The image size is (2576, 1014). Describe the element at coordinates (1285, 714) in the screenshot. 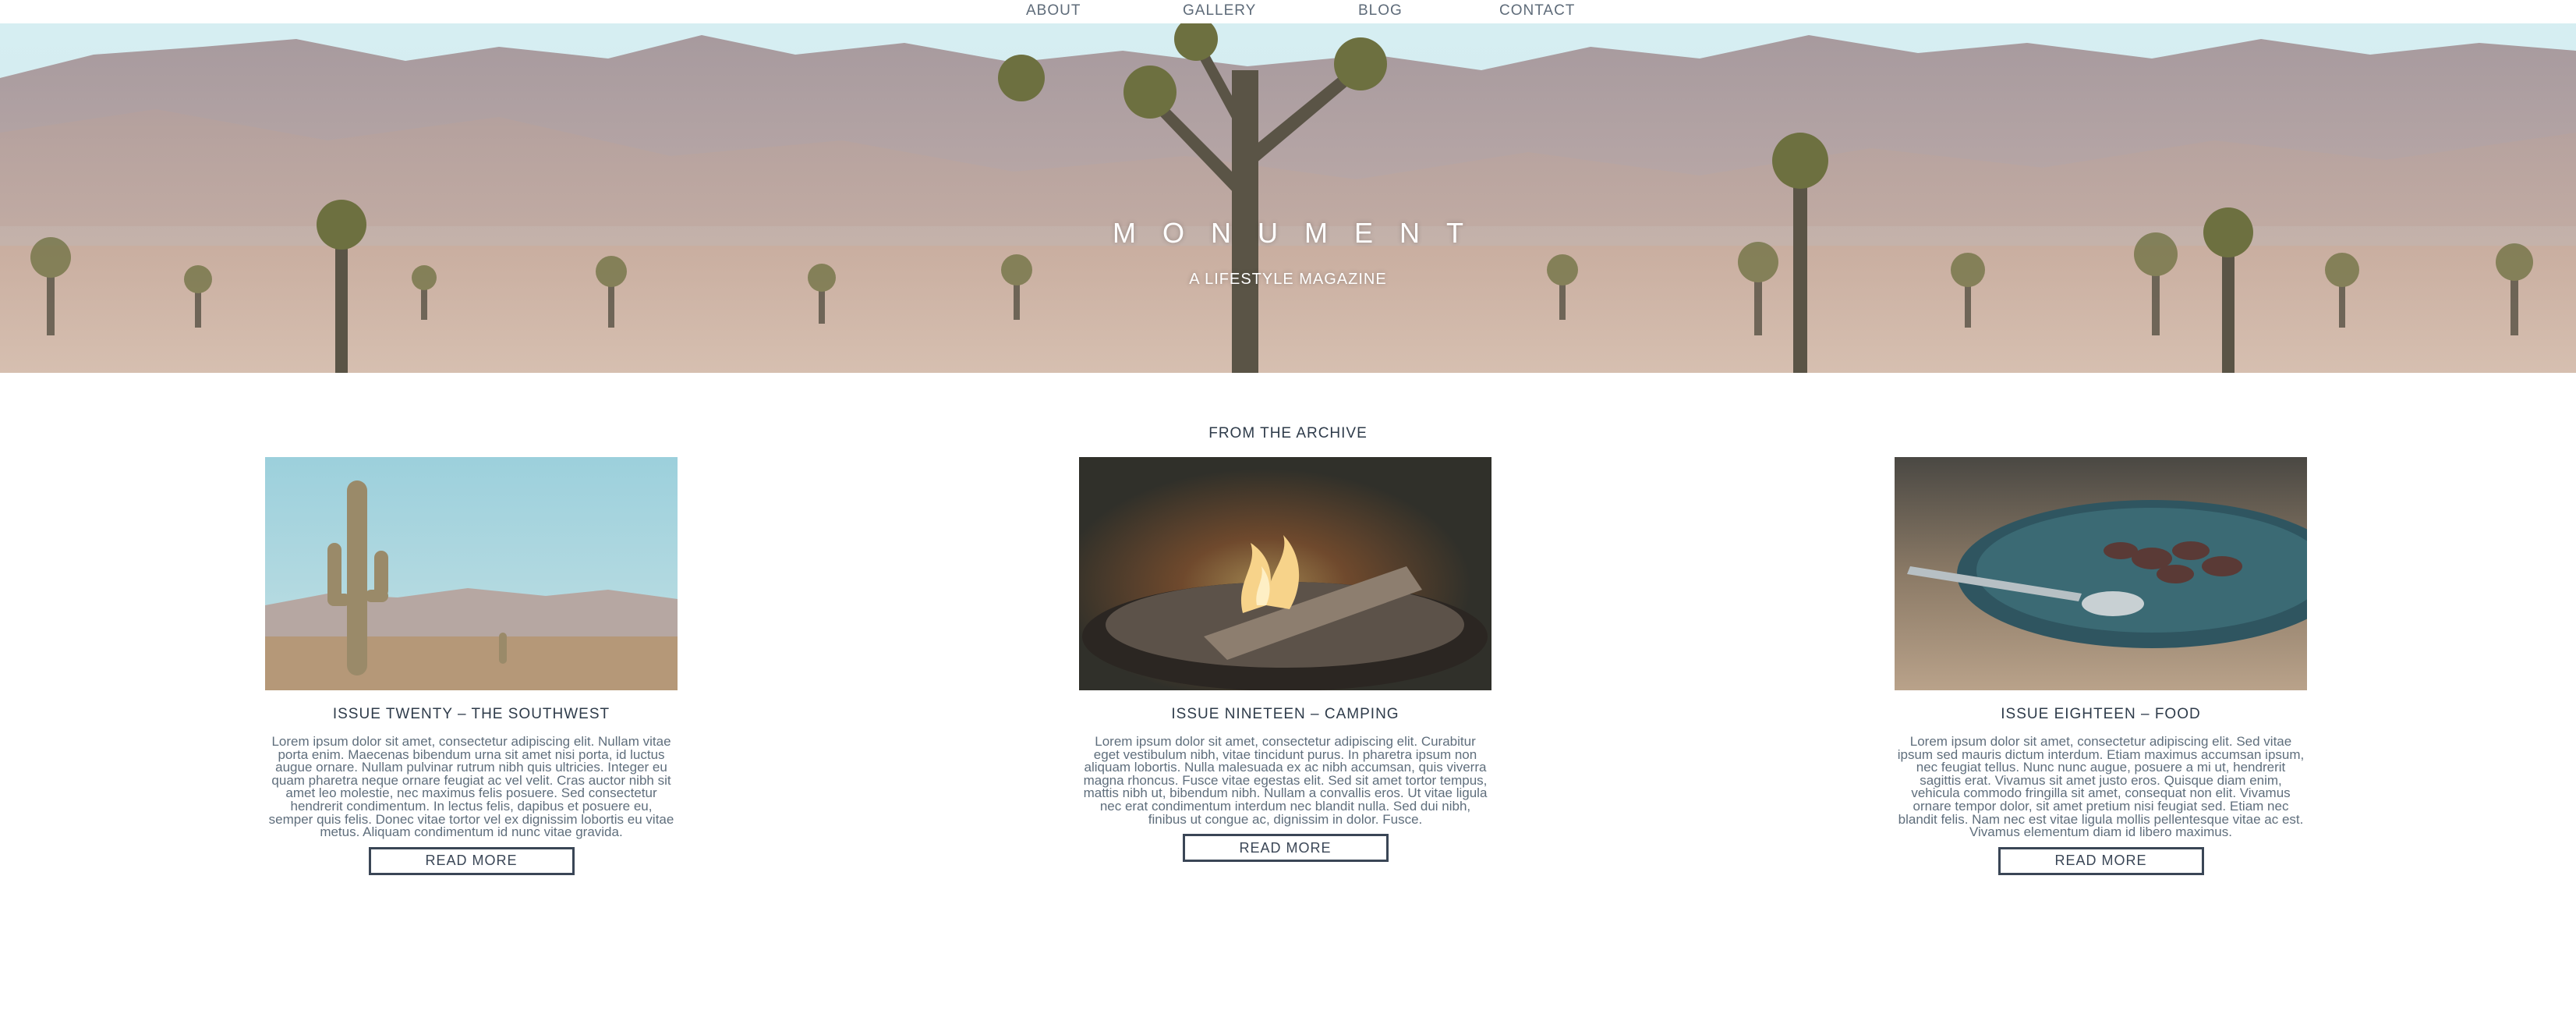

I see `card-title: ISSUE NINETEEN – CAMPING` at that location.